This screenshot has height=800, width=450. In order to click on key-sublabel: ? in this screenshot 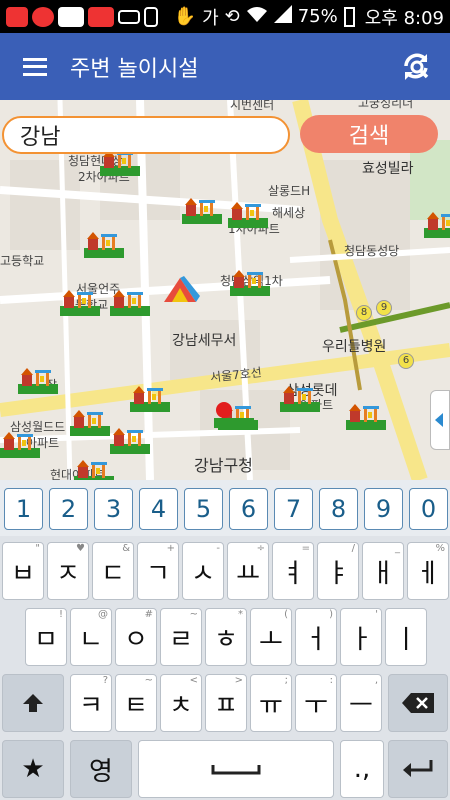, I will do `click(105, 680)`.